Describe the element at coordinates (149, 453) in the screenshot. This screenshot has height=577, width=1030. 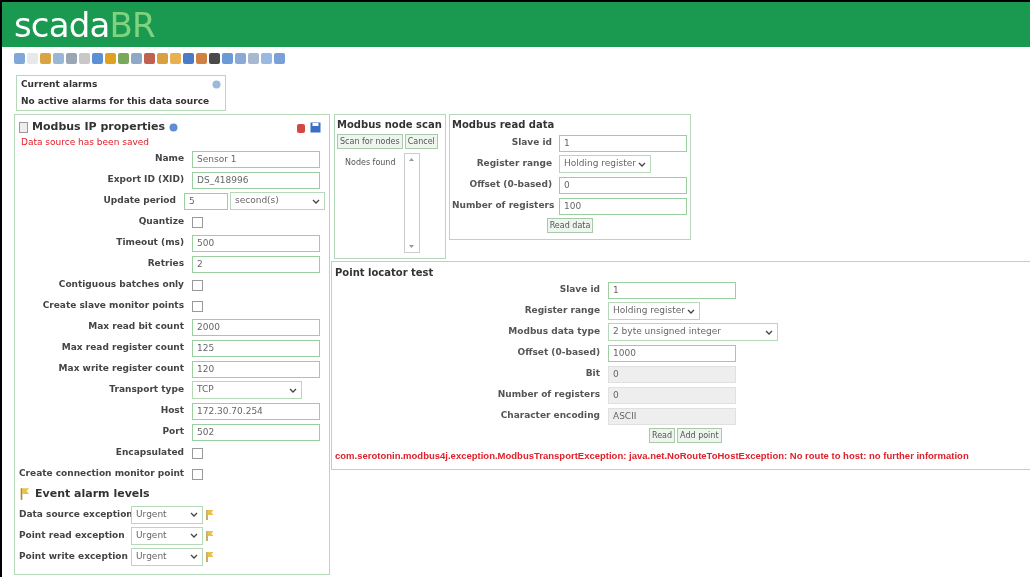
I see `field-label: Encapsulated` at that location.